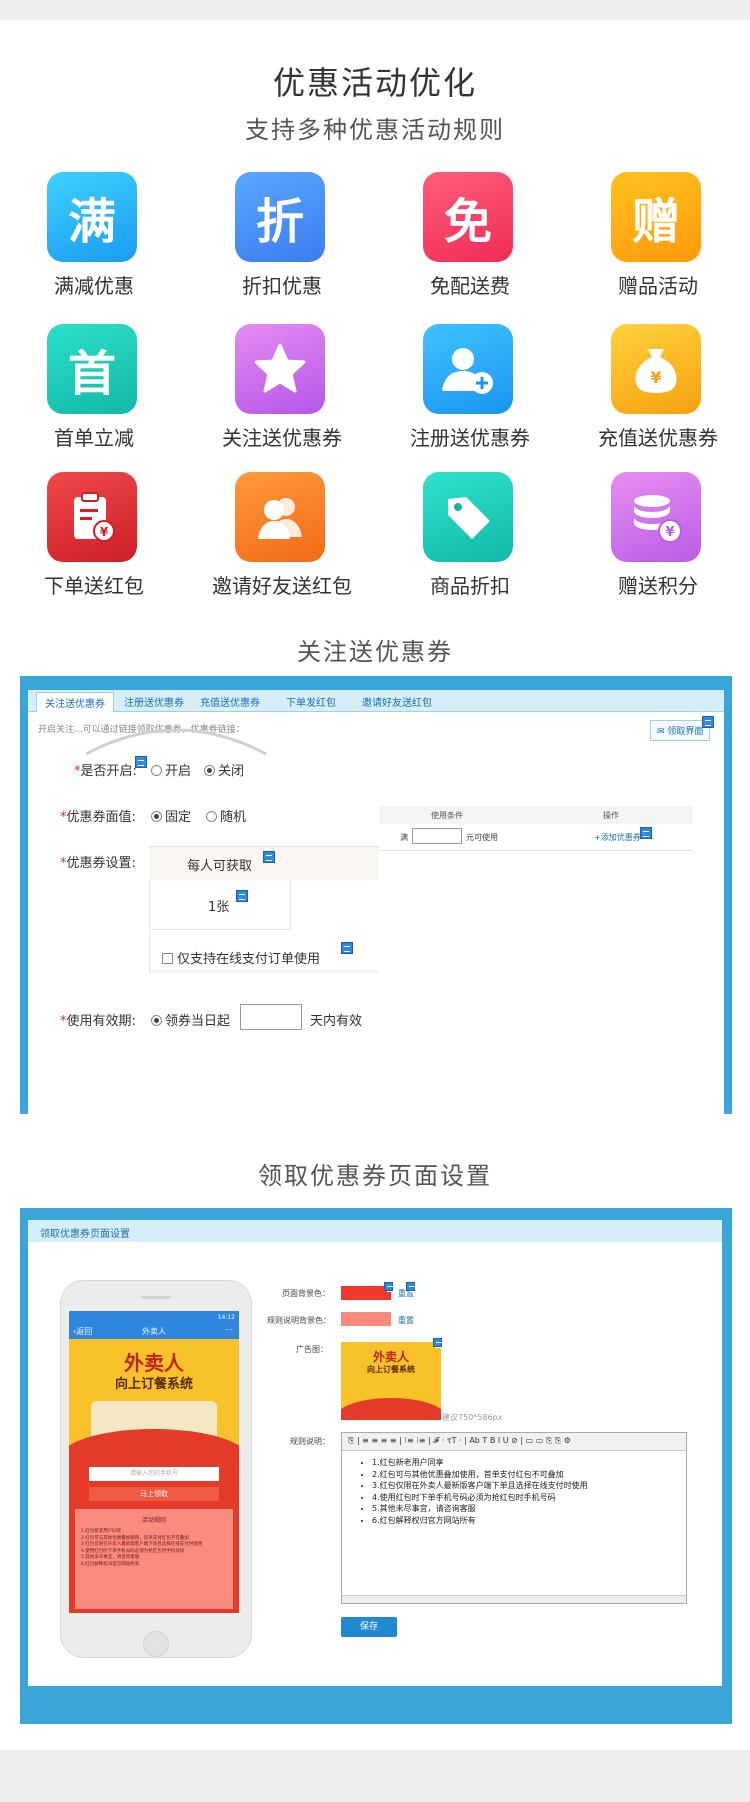 The height and width of the screenshot is (1802, 750). Describe the element at coordinates (282, 438) in the screenshot. I see `feature-label: 关注送优惠券` at that location.